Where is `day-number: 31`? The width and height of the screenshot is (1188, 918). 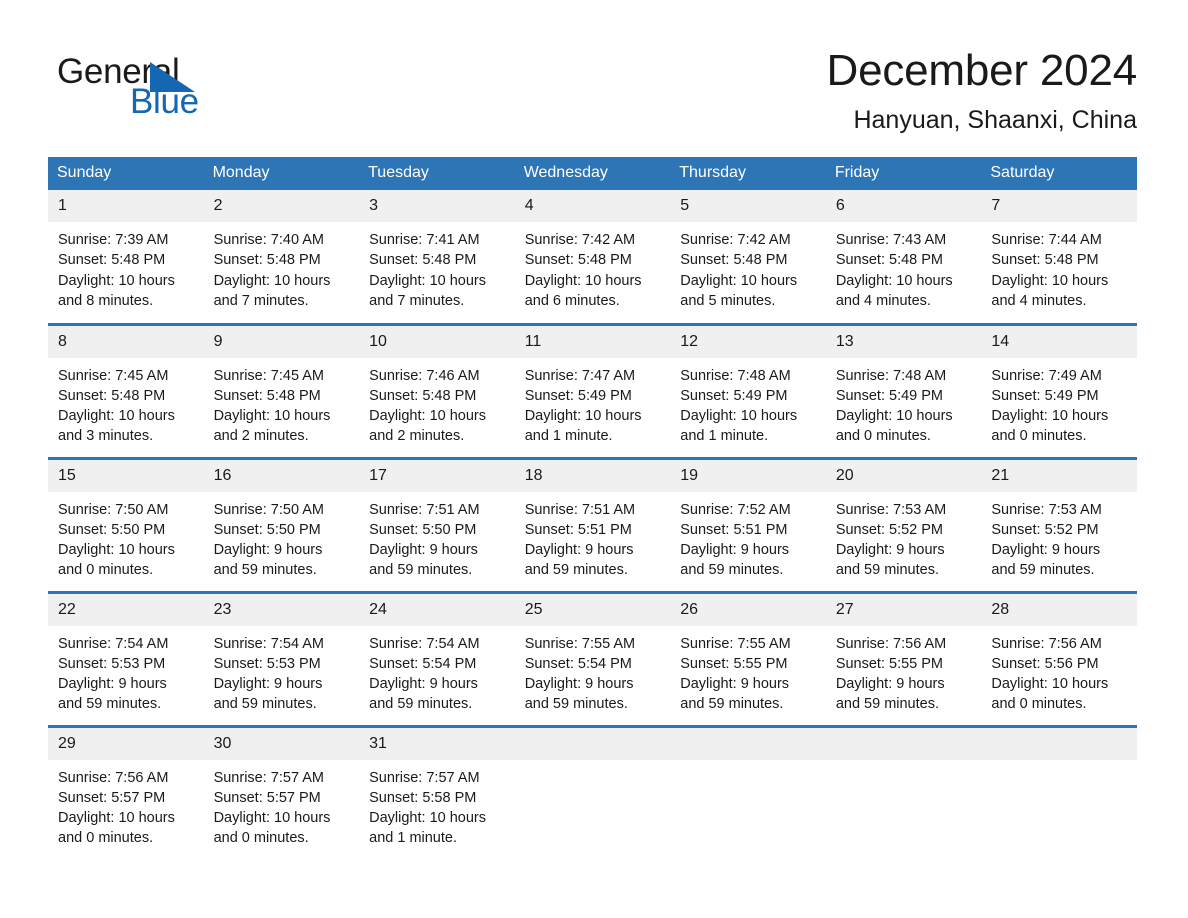
day-number: 31 is located at coordinates (437, 743).